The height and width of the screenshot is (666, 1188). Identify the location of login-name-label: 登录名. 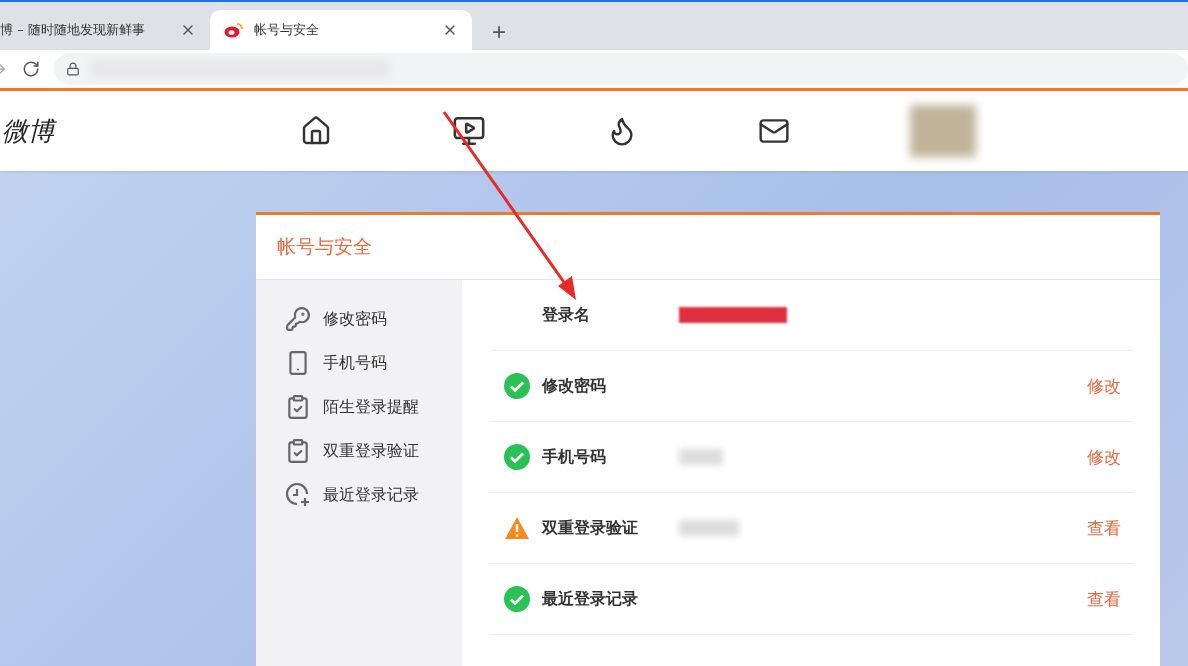
(566, 315).